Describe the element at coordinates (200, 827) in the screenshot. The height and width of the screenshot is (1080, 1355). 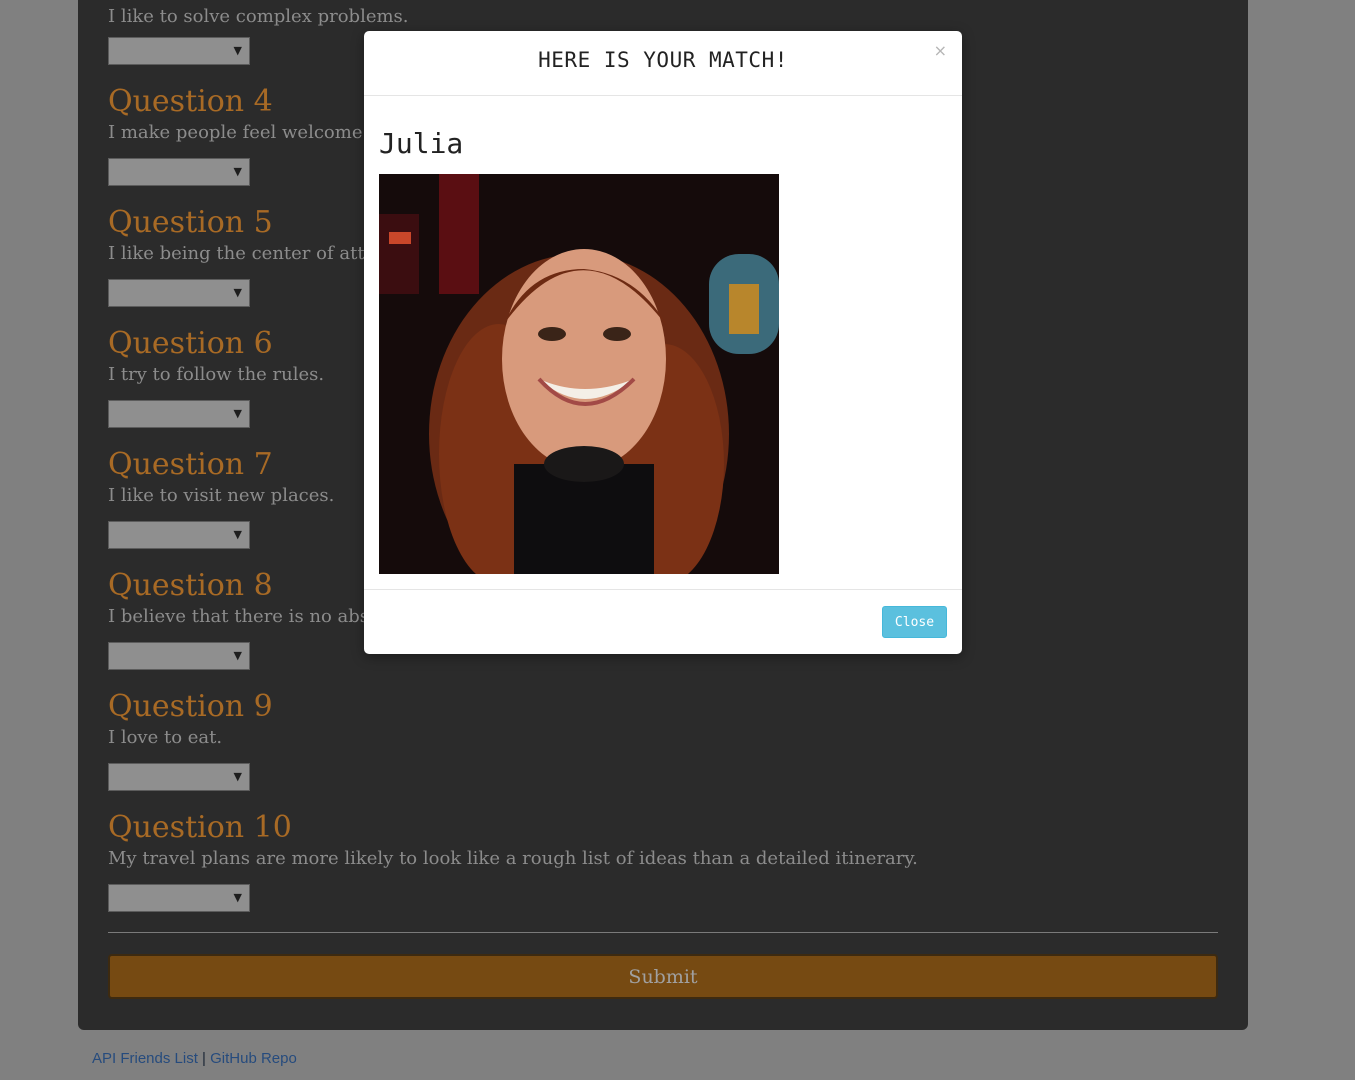
I see `question-title: Question 10` at that location.